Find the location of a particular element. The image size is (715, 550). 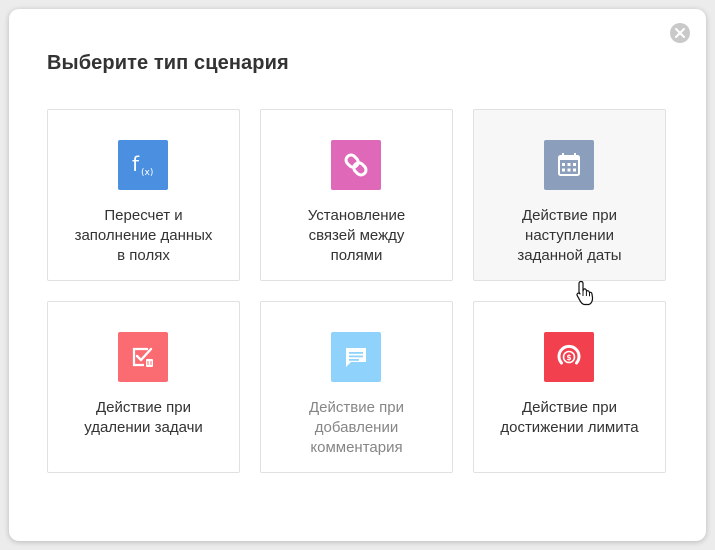

close-icon is located at coordinates (680, 33).